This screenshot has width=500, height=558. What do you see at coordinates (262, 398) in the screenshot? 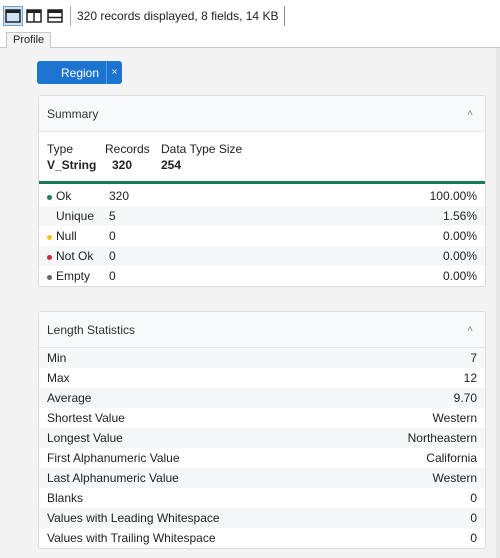
I see `stat-row-average: Average 9.70` at bounding box center [262, 398].